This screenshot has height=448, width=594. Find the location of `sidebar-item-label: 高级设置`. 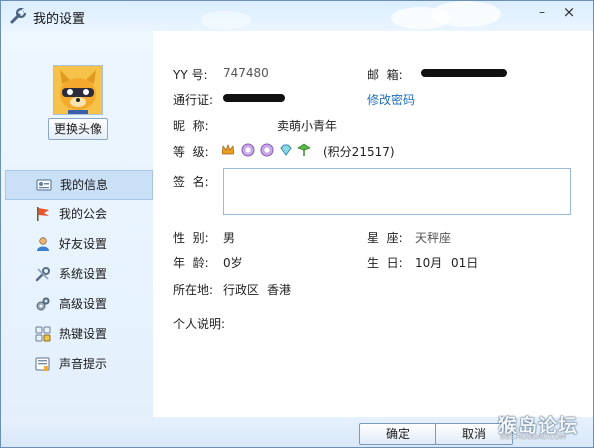

sidebar-item-label: 高级设置 is located at coordinates (83, 304).